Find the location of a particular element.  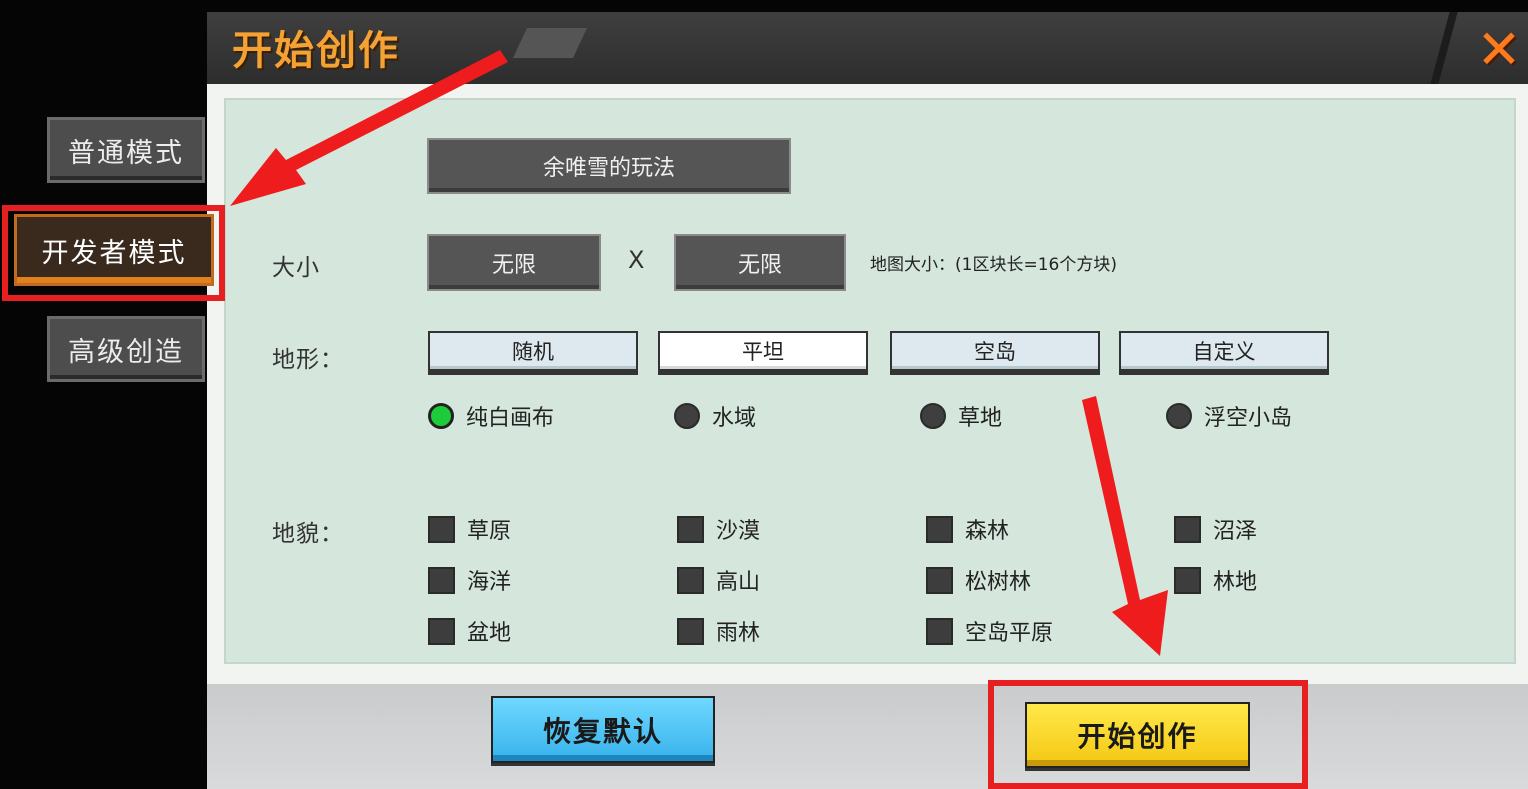

landform-checkbox-woodland: 林地 is located at coordinates (1215, 580).